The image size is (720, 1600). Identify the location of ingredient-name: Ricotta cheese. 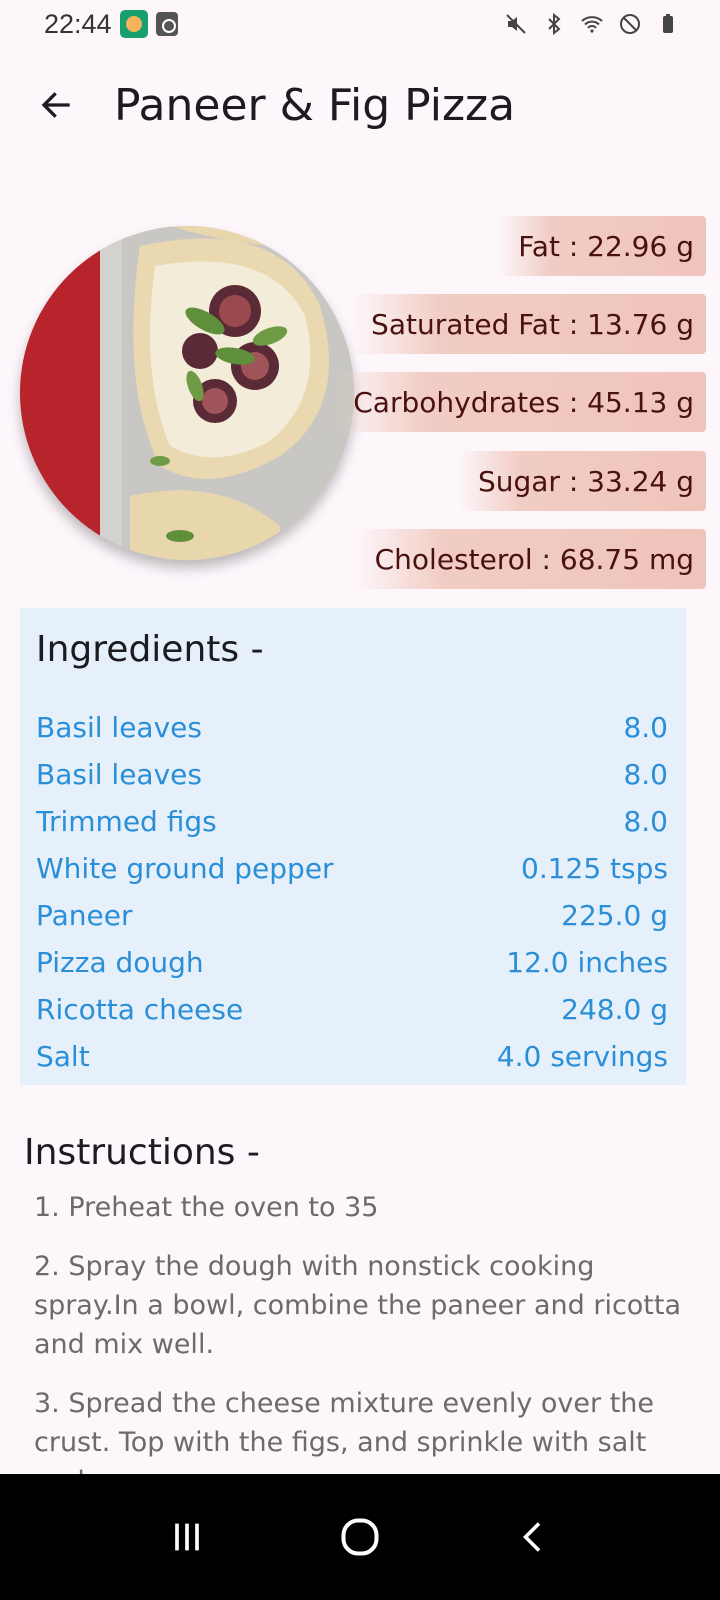
(140, 1009).